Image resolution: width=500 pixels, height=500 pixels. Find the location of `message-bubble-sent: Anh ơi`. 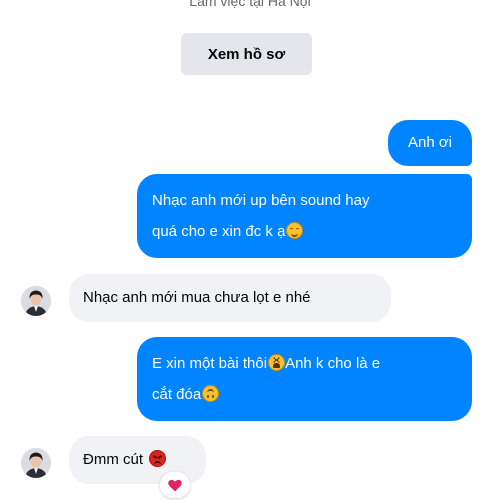

message-bubble-sent: Anh ơi is located at coordinates (430, 143).